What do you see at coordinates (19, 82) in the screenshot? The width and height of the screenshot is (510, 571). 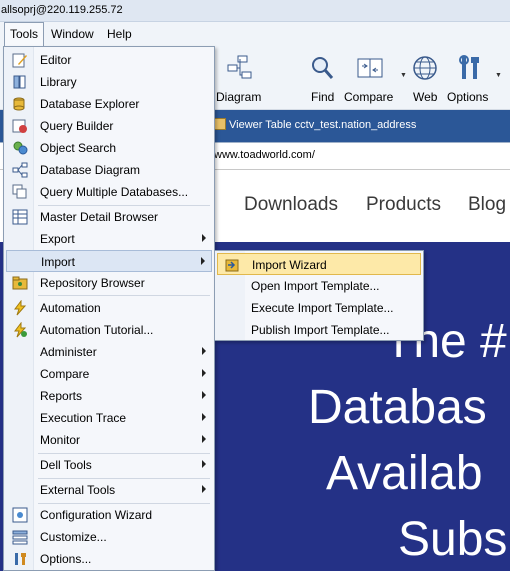 I see `library-icon` at bounding box center [19, 82].